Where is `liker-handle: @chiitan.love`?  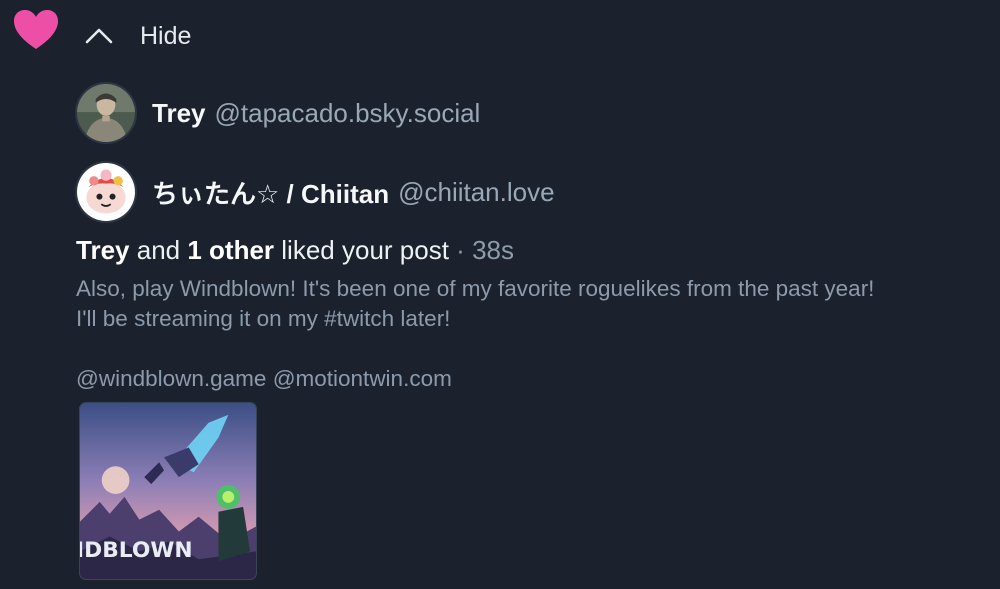 liker-handle: @chiitan.love is located at coordinates (476, 191).